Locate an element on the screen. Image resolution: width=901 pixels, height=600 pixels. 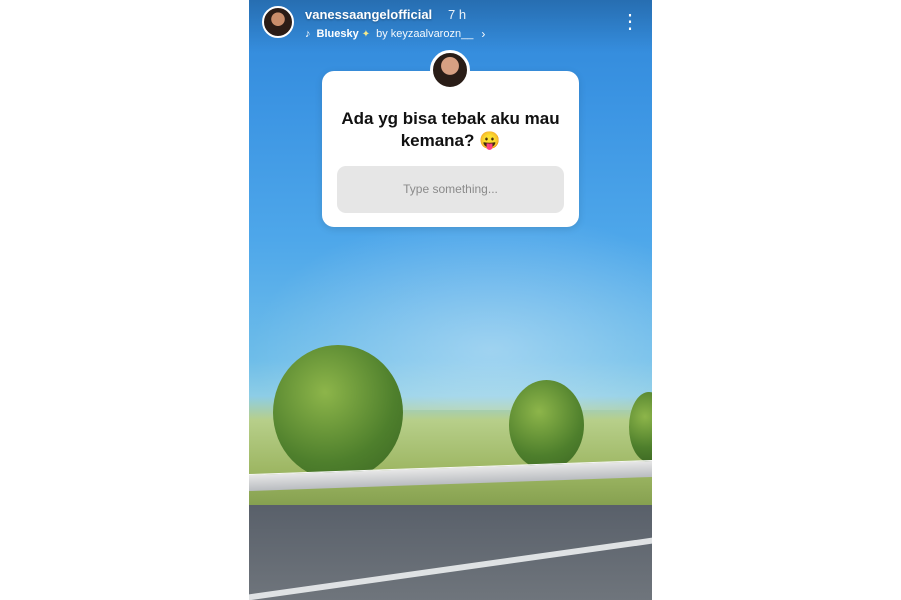
tree-middle is located at coordinates (546, 425).